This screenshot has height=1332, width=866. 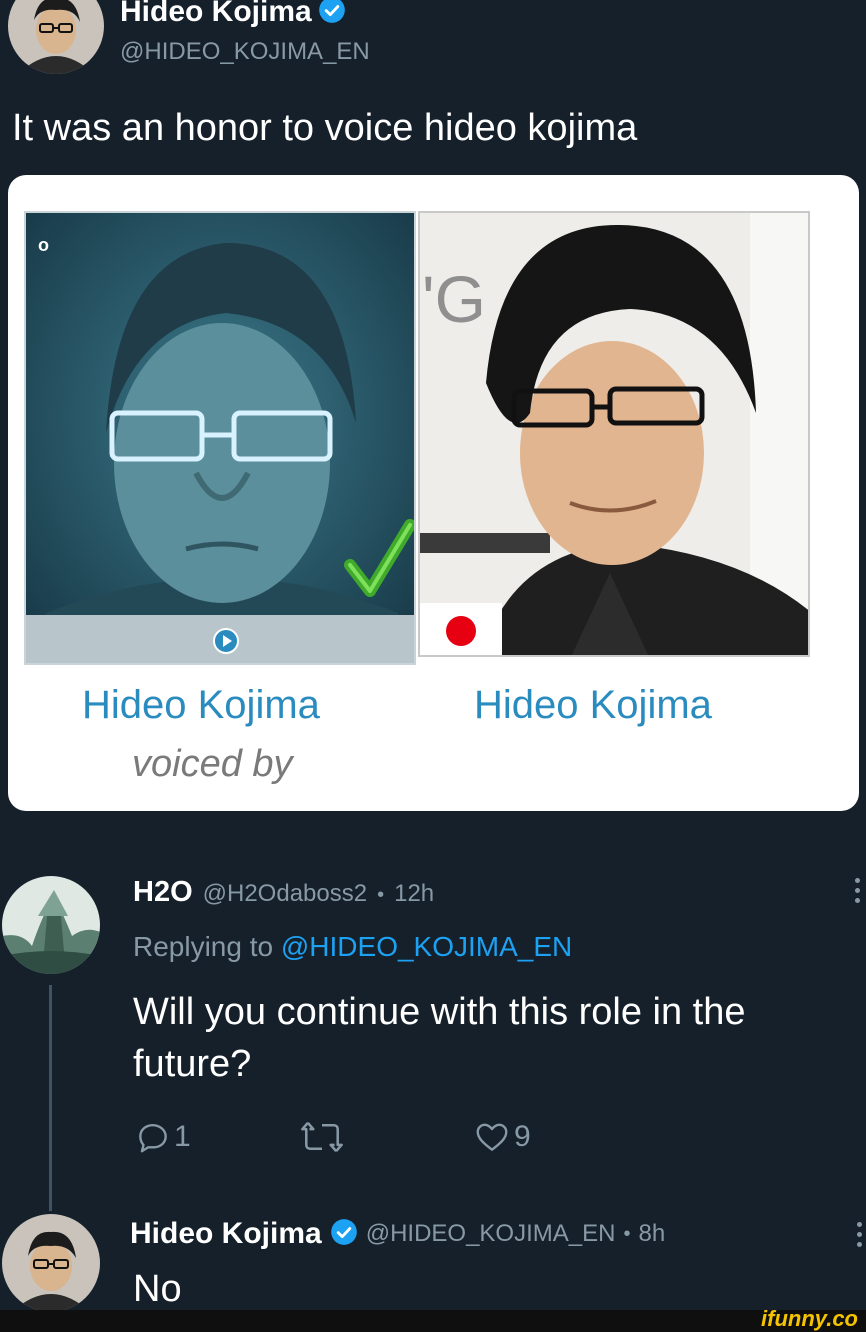 What do you see at coordinates (433, 1321) in the screenshot?
I see `watermark-bar` at bounding box center [433, 1321].